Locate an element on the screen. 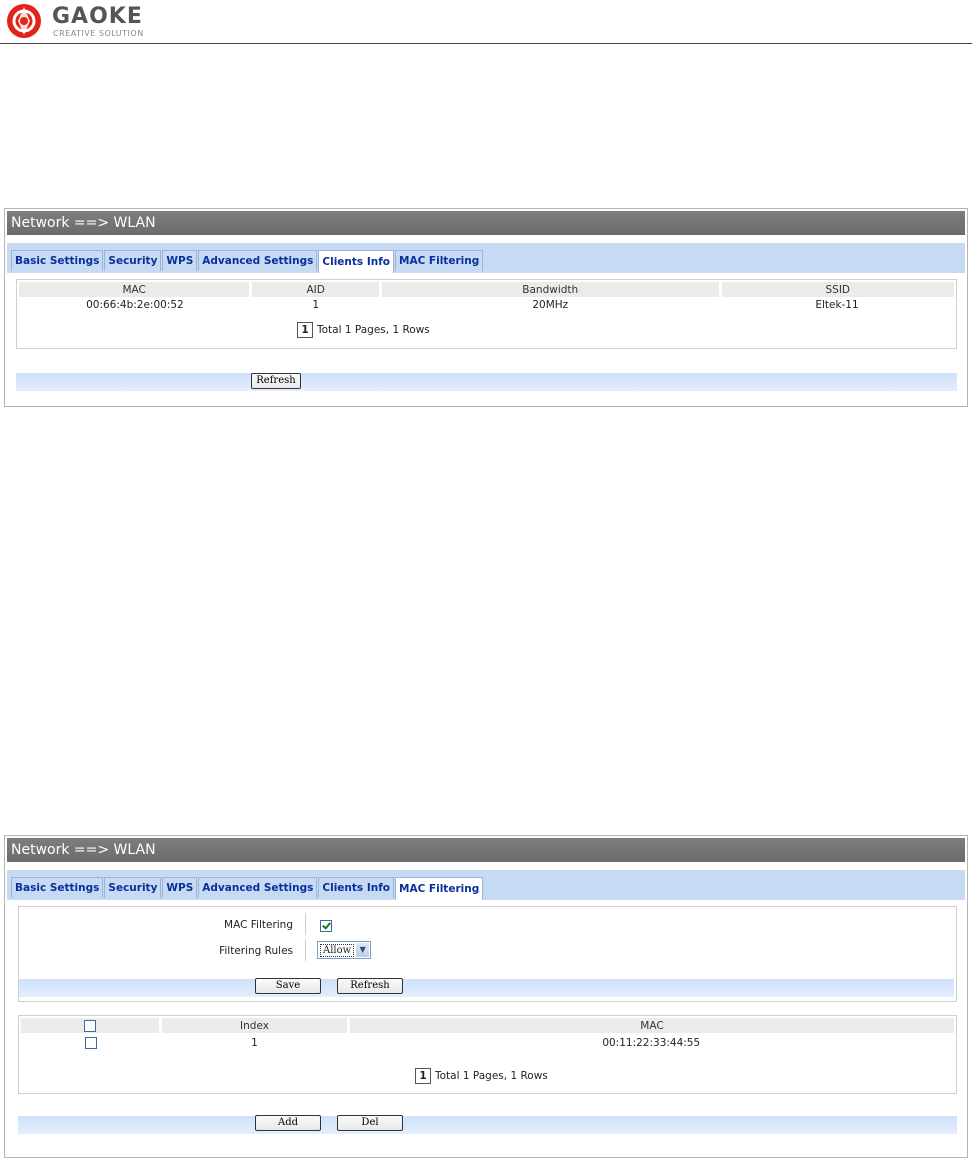  column-header-ssid: SSID is located at coordinates (837, 289).